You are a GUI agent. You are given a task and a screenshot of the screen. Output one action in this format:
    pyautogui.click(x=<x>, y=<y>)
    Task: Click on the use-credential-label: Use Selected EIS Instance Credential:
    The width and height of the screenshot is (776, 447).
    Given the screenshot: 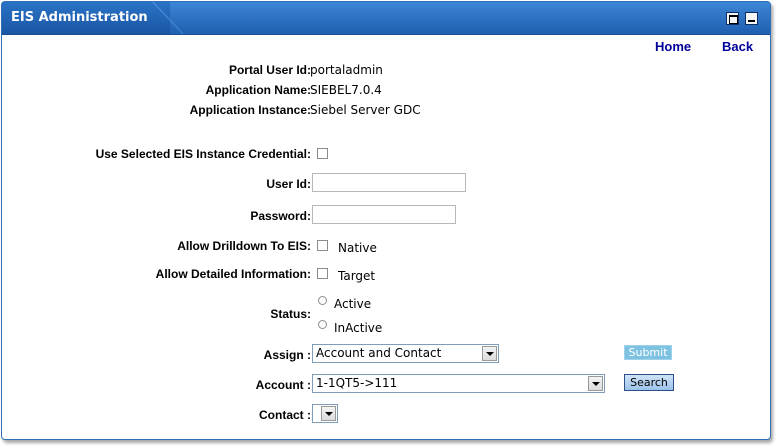 What is the action you would take?
    pyautogui.click(x=203, y=154)
    